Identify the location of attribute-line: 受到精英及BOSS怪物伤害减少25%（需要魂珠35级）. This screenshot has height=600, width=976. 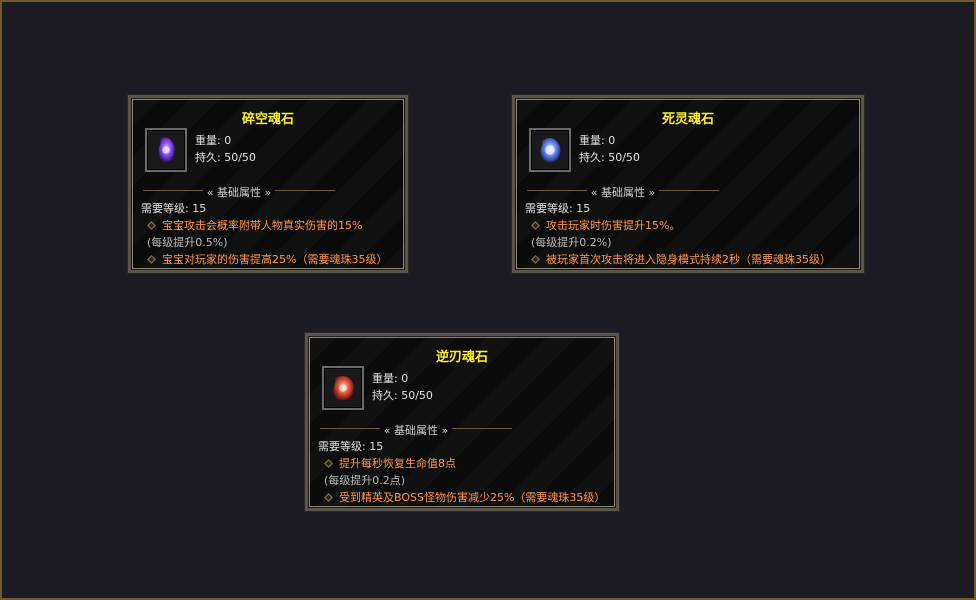
(461, 497).